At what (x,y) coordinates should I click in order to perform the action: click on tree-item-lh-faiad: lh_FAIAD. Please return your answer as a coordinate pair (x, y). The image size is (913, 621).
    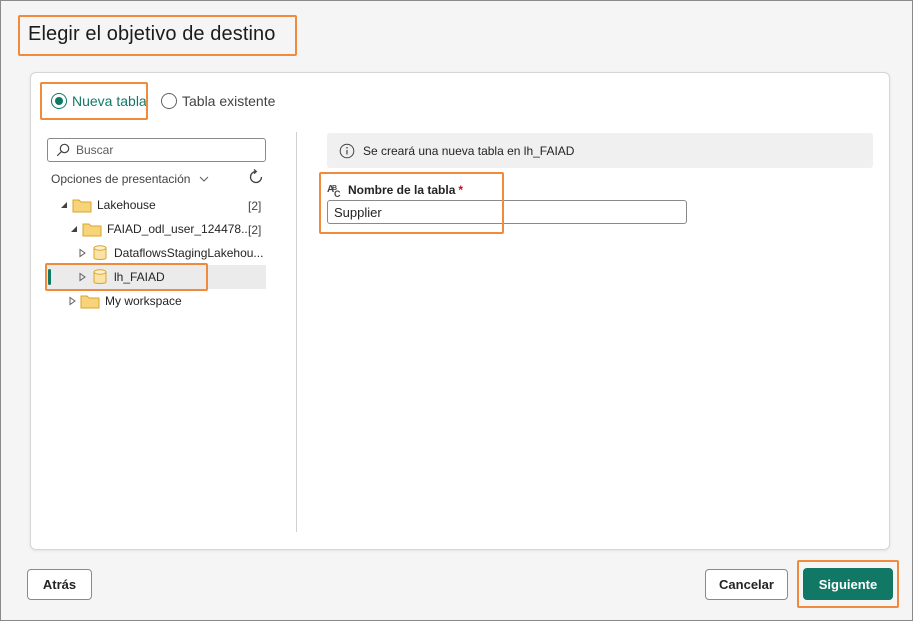
    Looking at the image, I should click on (121, 277).